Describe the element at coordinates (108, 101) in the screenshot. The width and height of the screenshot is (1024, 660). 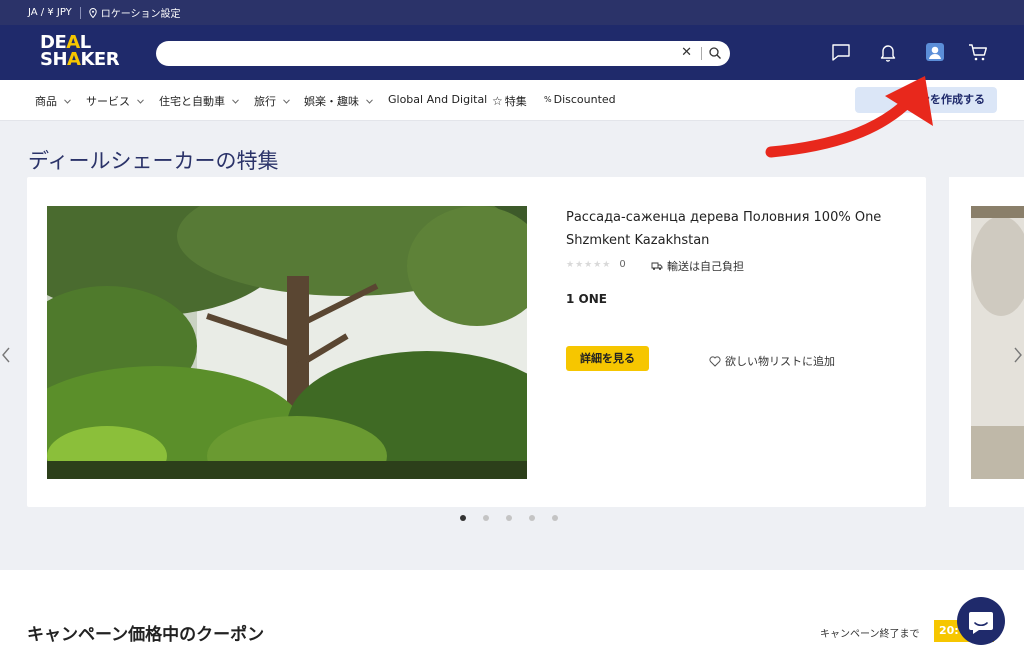
I see `nav-label: サービス` at that location.